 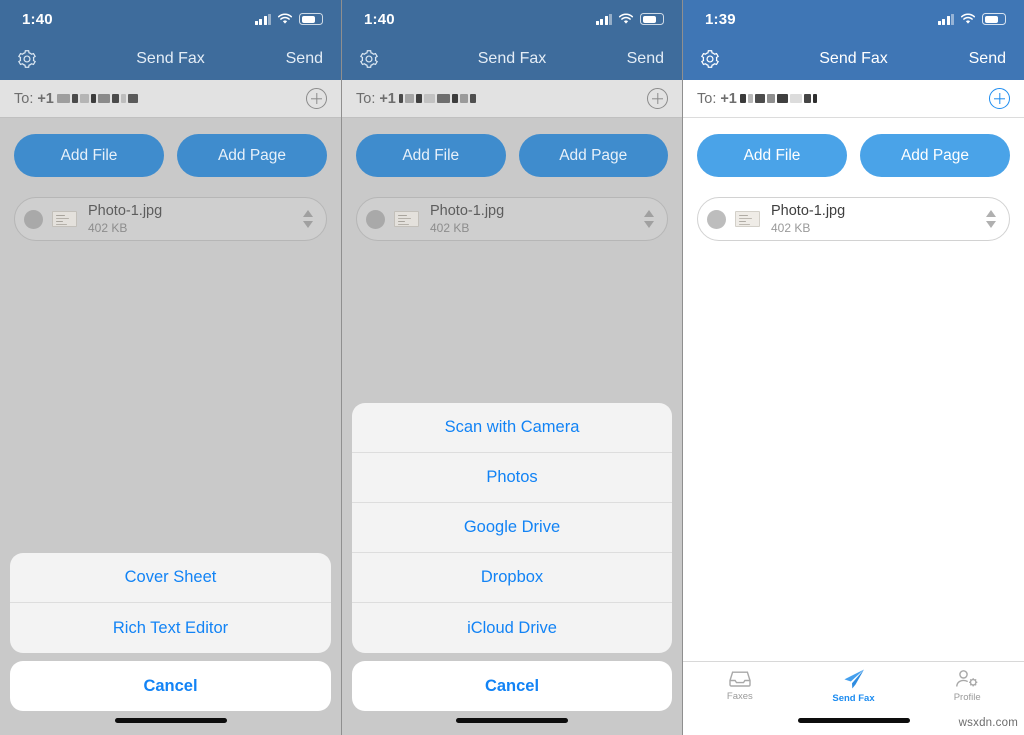 I want to click on tab-faxes: Faxes, so click(x=740, y=685).